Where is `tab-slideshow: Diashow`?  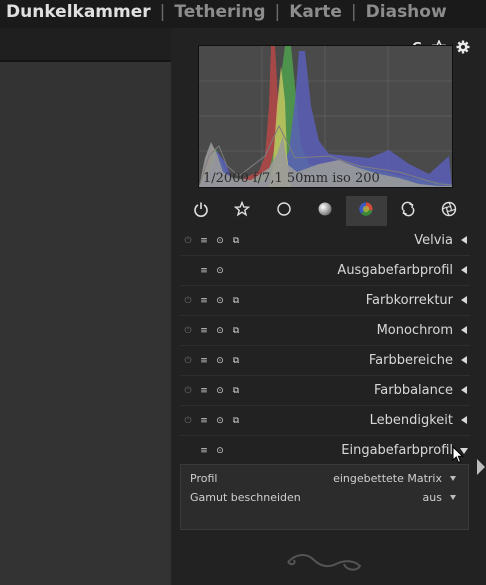 tab-slideshow: Diashow is located at coordinates (406, 12).